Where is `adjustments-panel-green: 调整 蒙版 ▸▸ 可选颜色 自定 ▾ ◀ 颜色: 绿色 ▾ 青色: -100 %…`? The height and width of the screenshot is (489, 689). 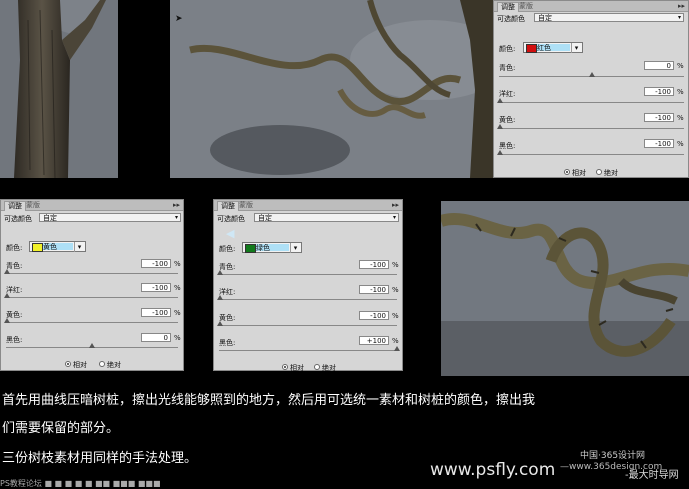
adjustments-panel-green: 调整 蒙版 ▸▸ 可选颜色 自定 ▾ ◀ 颜色: 绿色 ▾ 青色: -100 %… is located at coordinates (308, 285).